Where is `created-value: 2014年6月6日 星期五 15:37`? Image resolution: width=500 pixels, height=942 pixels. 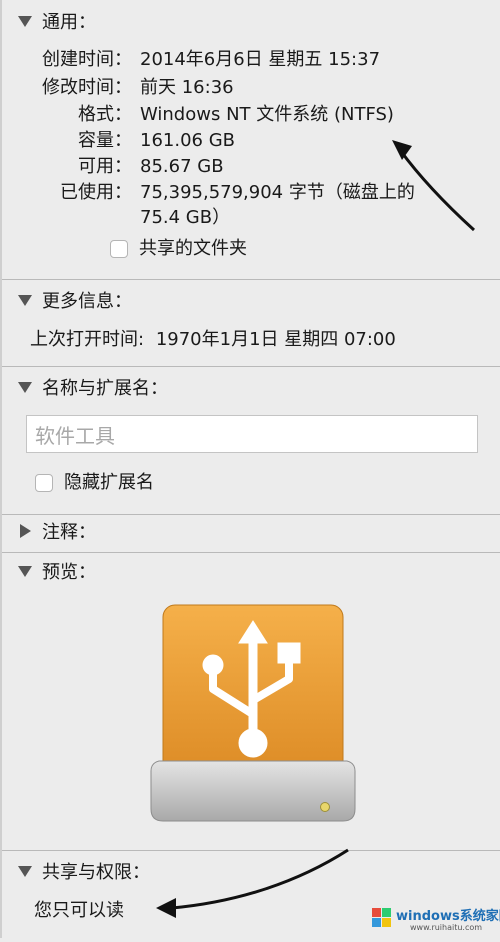
created-value: 2014年6月6日 星期五 15:37 is located at coordinates (260, 59).